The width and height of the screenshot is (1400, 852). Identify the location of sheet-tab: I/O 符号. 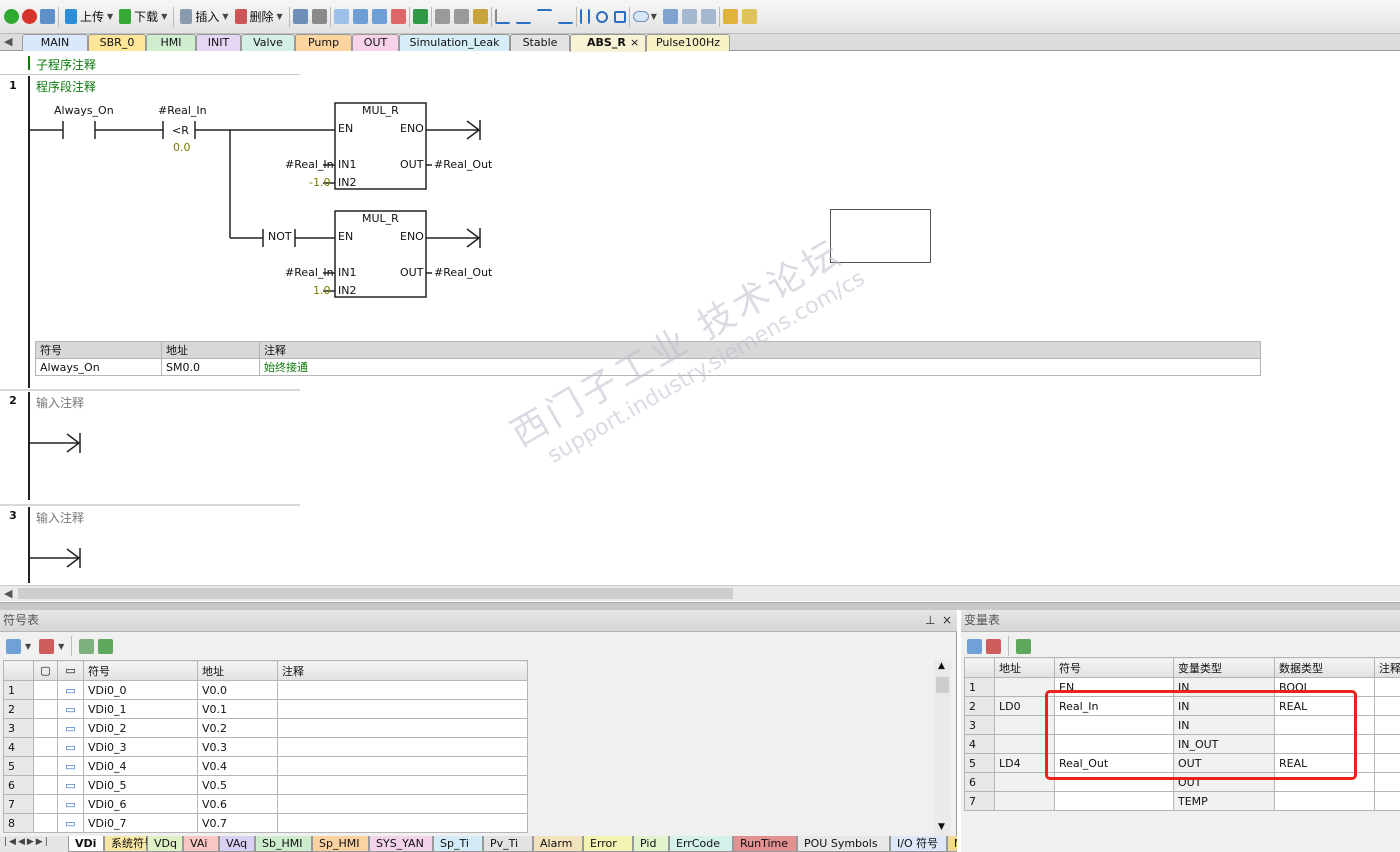
(918, 844).